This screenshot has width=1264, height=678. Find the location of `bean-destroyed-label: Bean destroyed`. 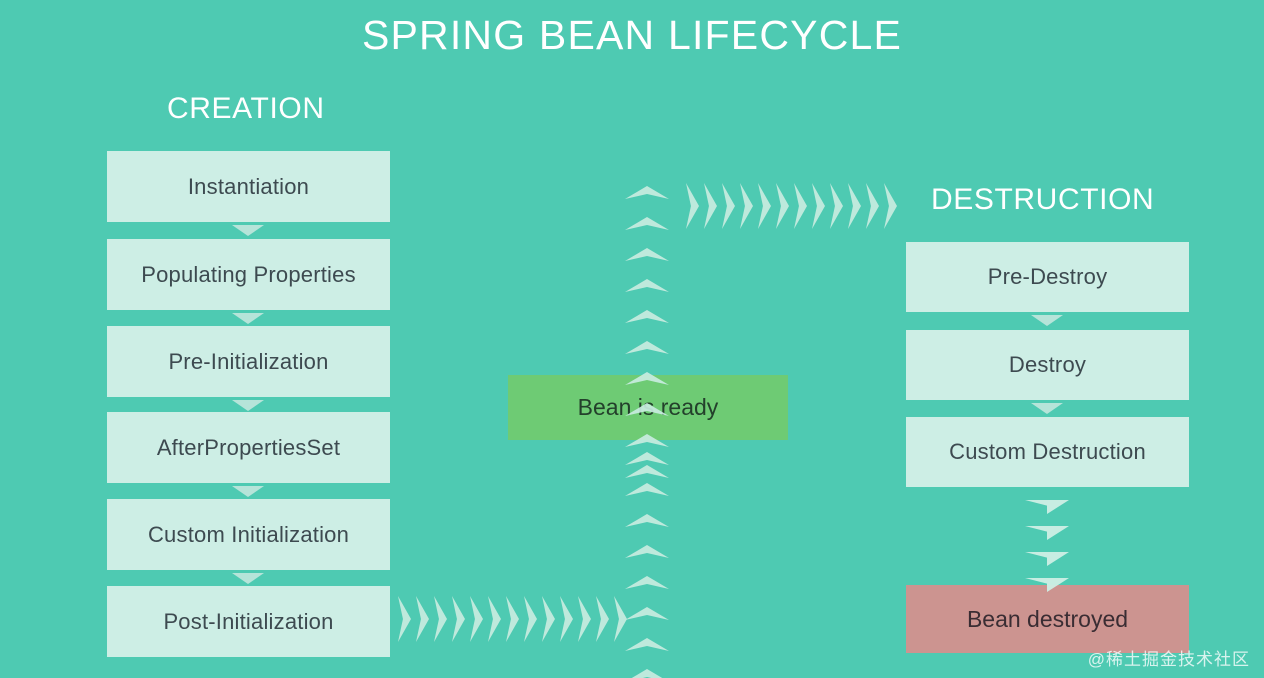

bean-destroyed-label: Bean destroyed is located at coordinates (1047, 618).